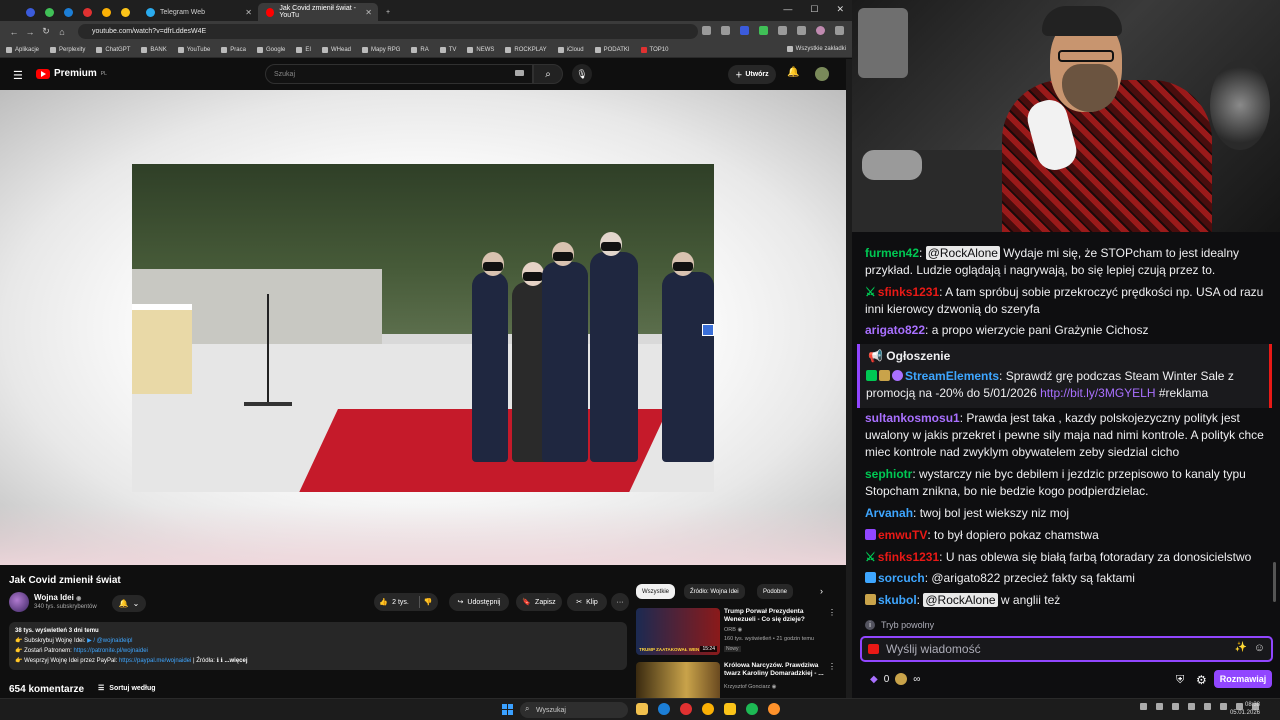 Image resolution: width=1280 pixels, height=720 pixels. What do you see at coordinates (775, 591) in the screenshot?
I see `chip-similar: Podobne` at bounding box center [775, 591].